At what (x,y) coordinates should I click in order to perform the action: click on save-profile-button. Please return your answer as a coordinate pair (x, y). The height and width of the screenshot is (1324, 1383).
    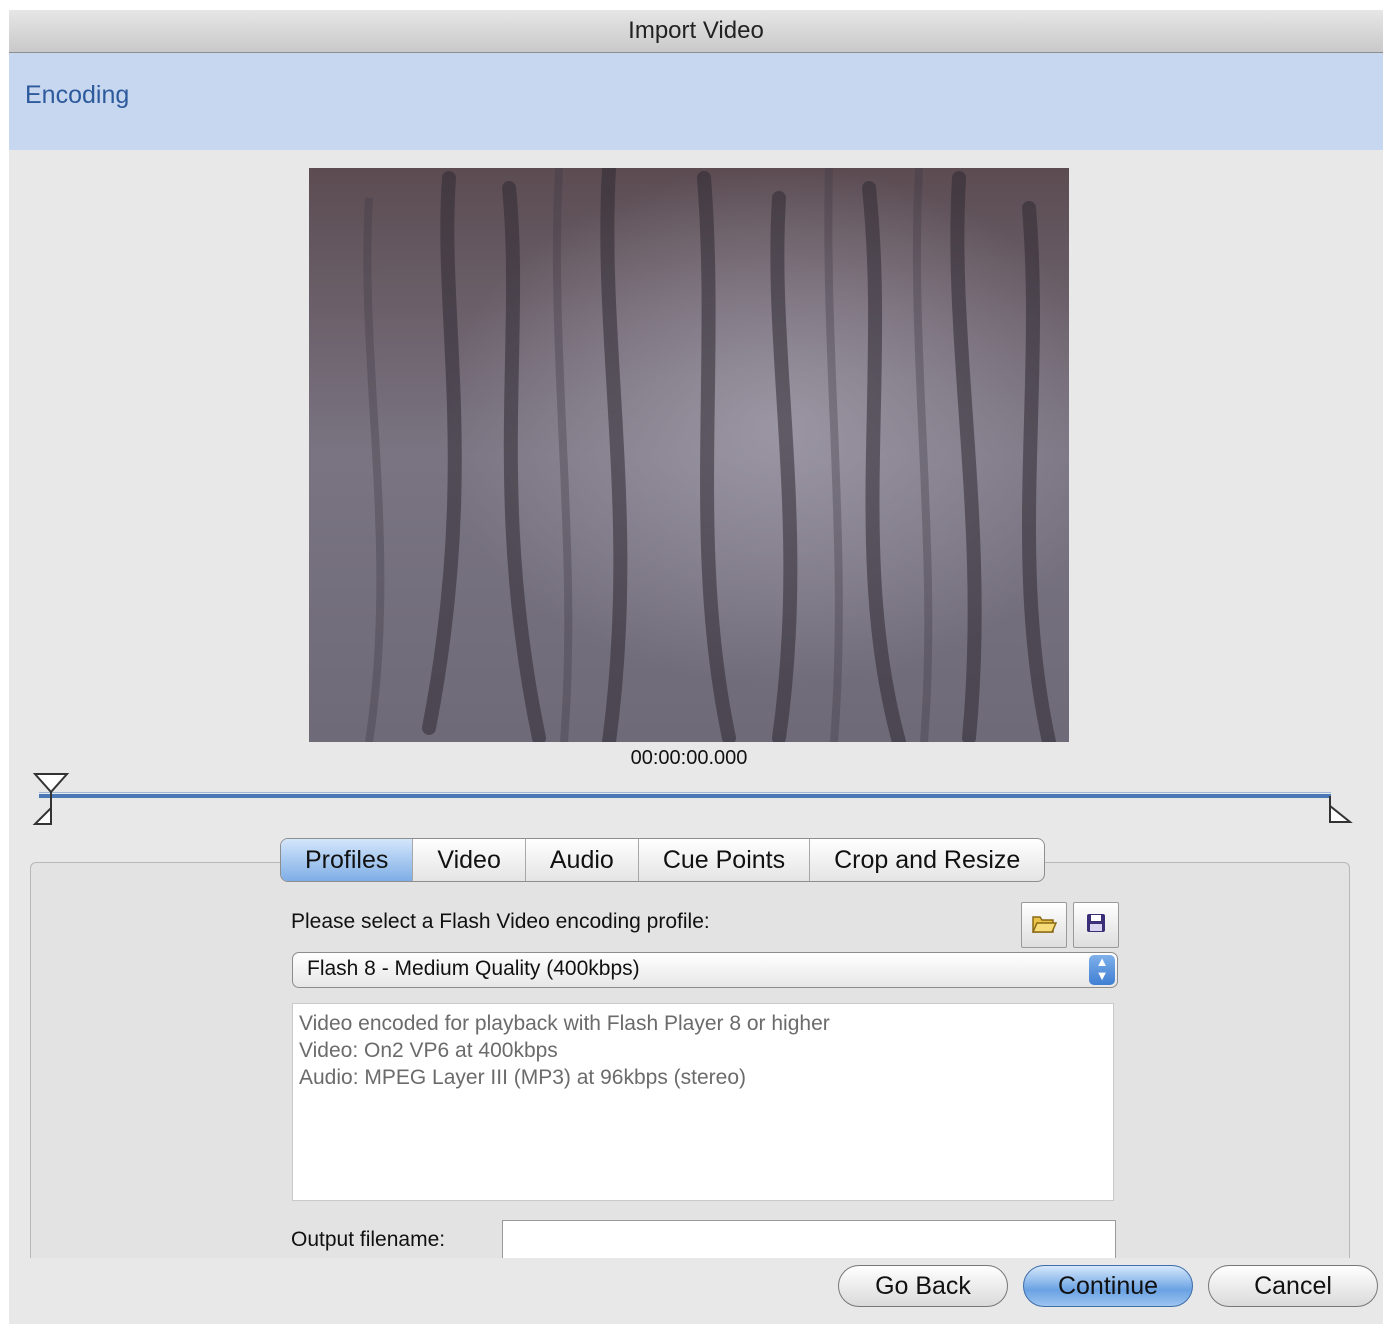
    Looking at the image, I should click on (1096, 925).